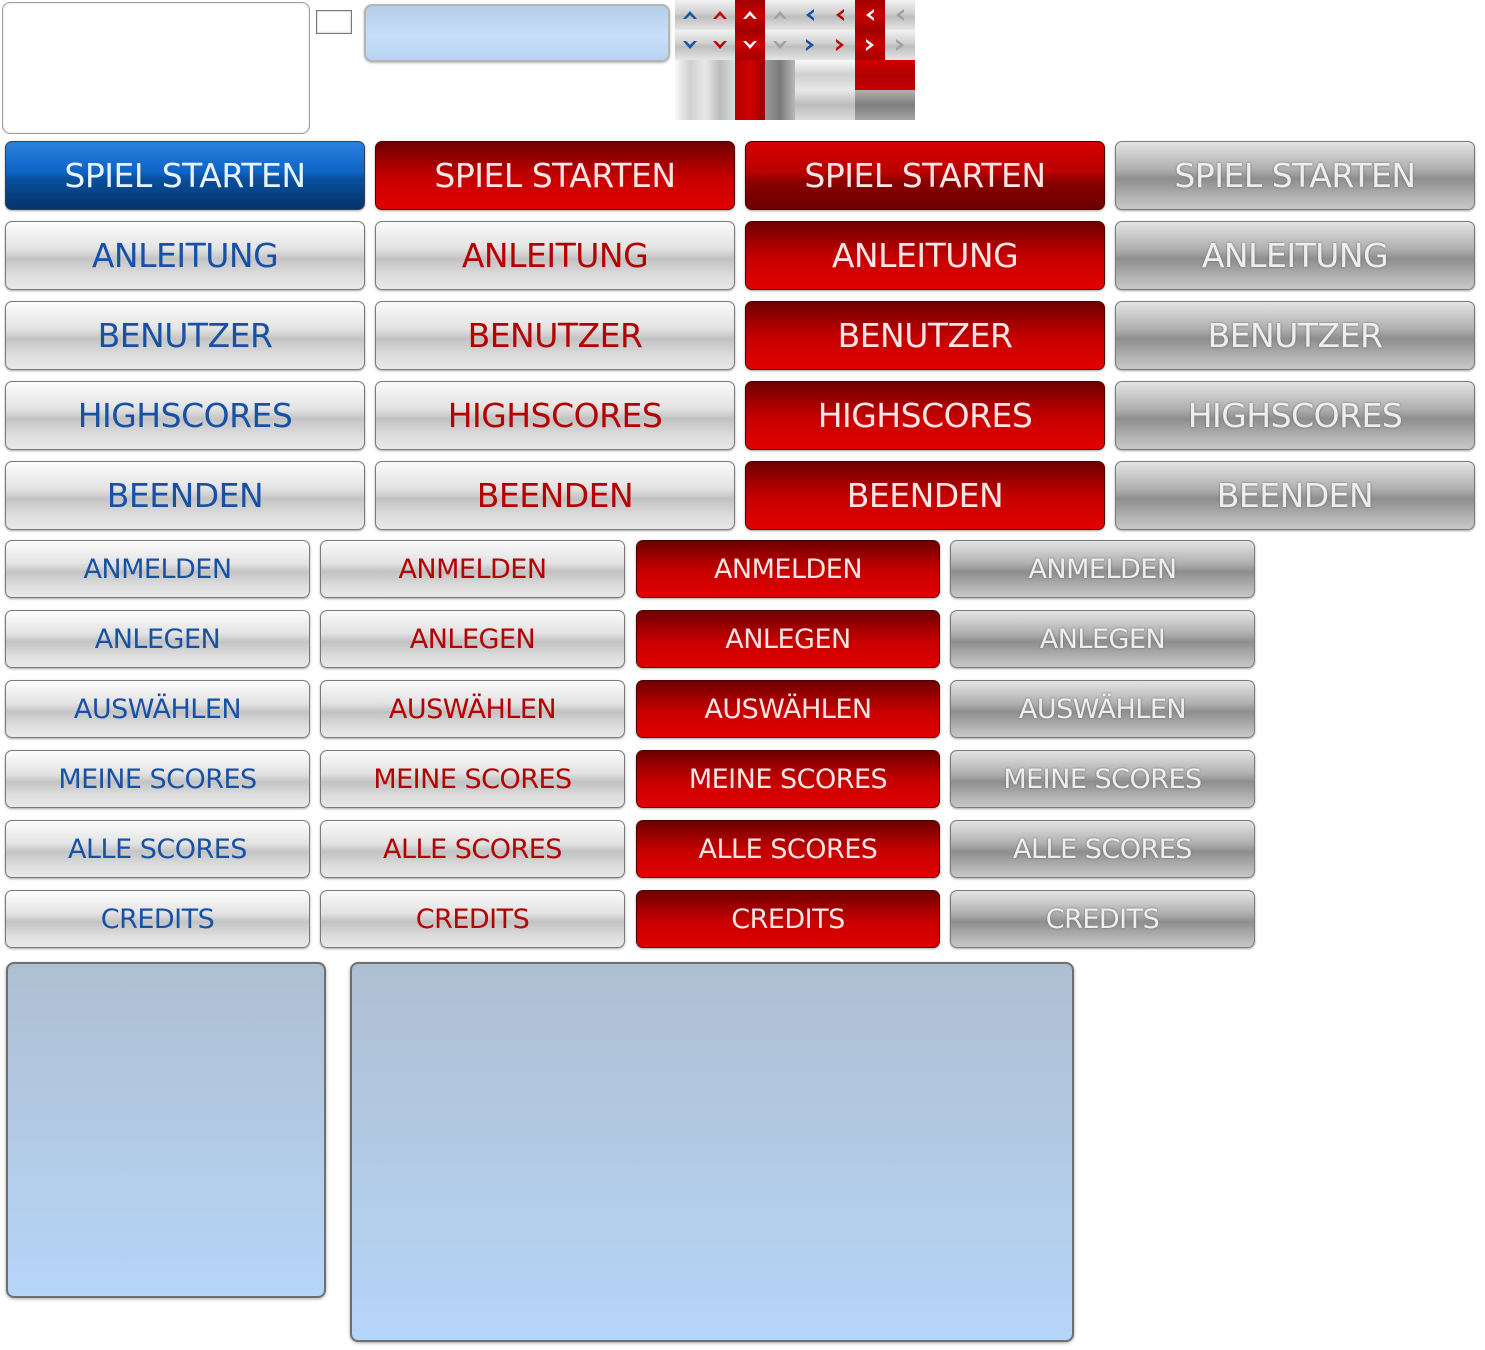 The width and height of the screenshot is (1485, 1350). I want to click on auswaehlen-button: AUSWÄHLEN, so click(157, 709).